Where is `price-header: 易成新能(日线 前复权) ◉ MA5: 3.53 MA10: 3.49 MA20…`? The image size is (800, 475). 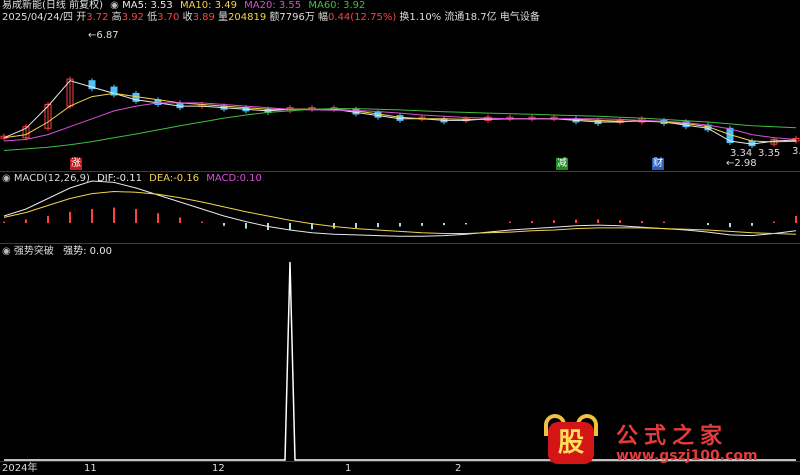 price-header: 易成新能(日线 前复权) ◉ MA5: 3.53 MA10: 3.49 MA20… is located at coordinates (183, 6).